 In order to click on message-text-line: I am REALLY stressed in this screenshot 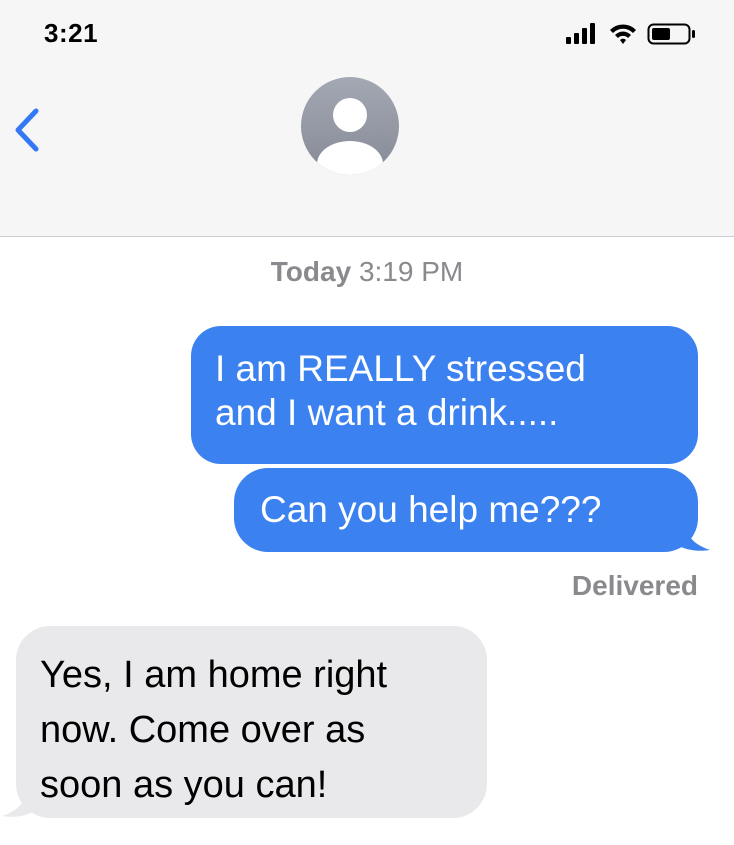, I will do `click(400, 368)`.